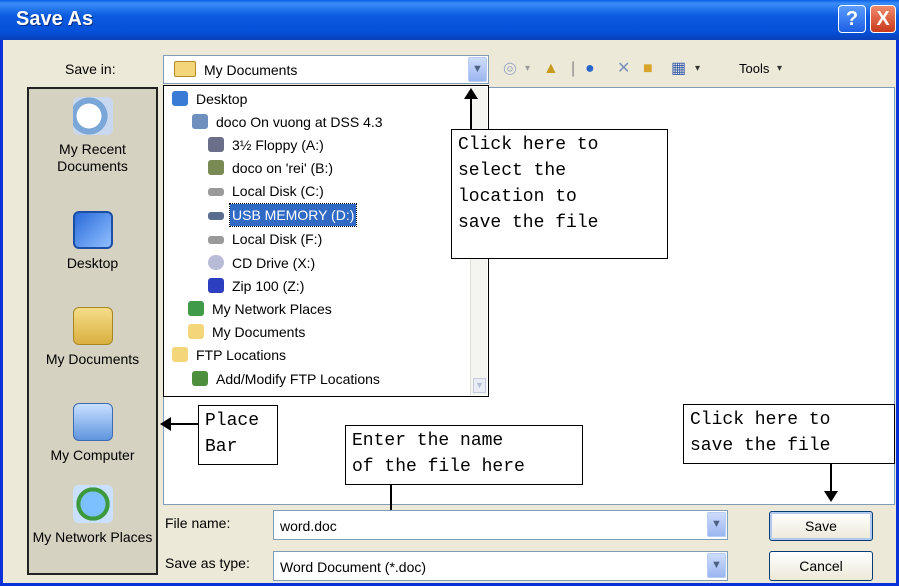 This screenshot has width=899, height=586. What do you see at coordinates (92, 537) in the screenshot?
I see `place-label: My Network Places` at bounding box center [92, 537].